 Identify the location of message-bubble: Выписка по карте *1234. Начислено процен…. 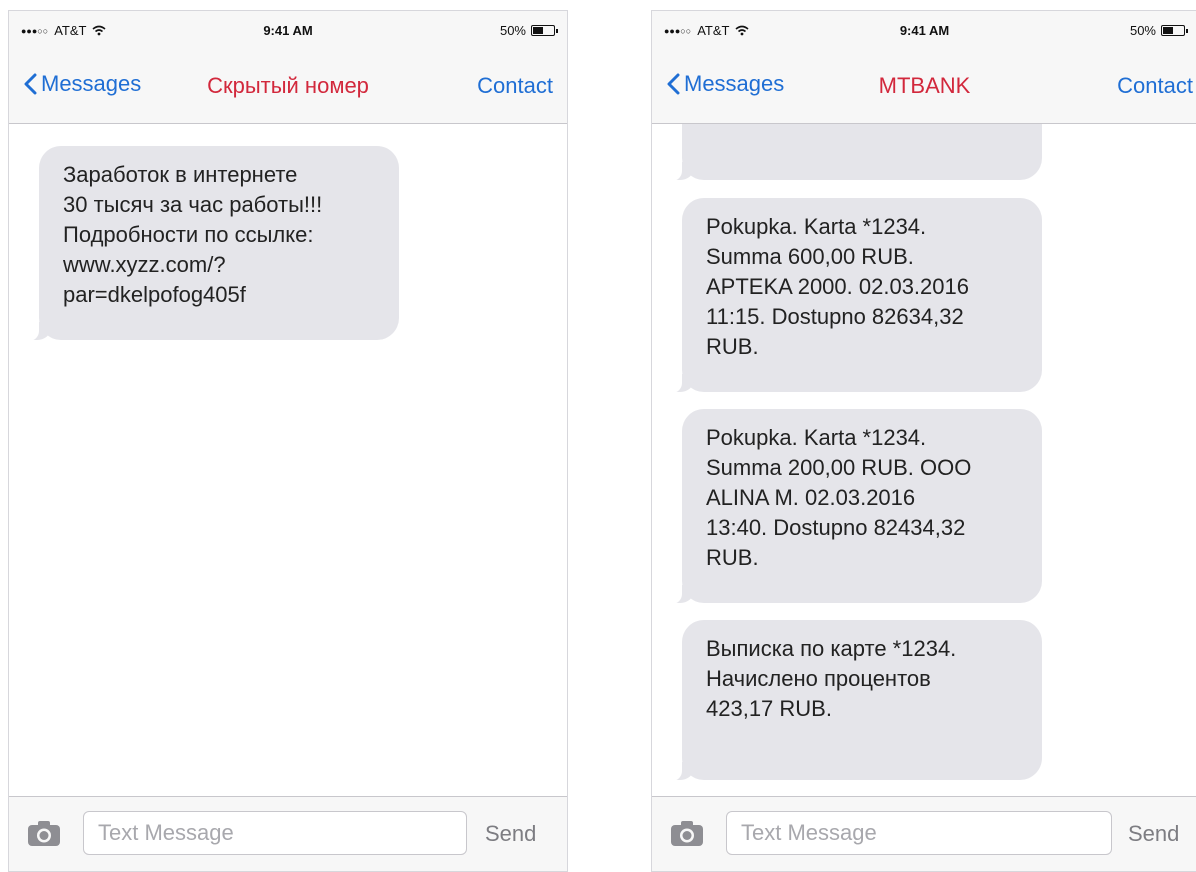
(855, 700).